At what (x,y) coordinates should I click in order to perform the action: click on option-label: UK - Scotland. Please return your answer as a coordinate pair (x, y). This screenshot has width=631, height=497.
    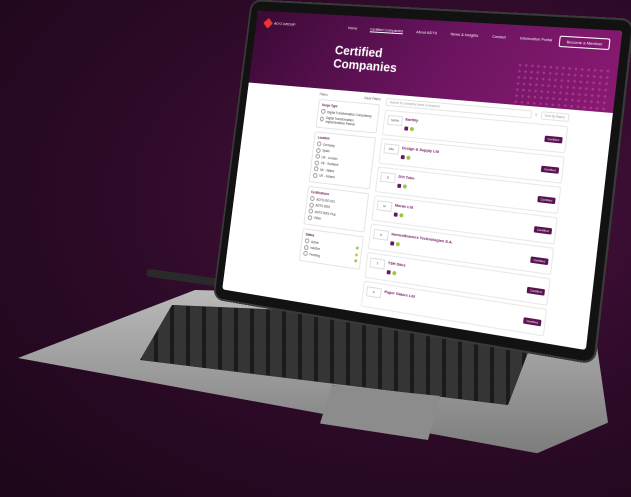
    Looking at the image, I should click on (329, 164).